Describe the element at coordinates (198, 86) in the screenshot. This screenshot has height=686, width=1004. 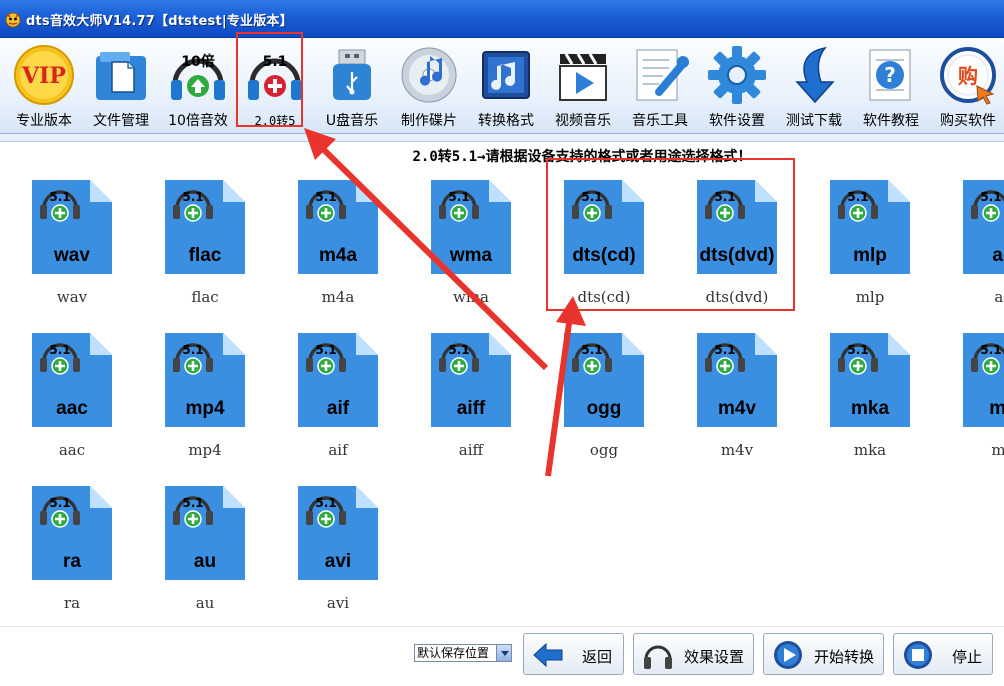
I see `toolbar-10x-boost-button: 10倍 10倍音效` at that location.